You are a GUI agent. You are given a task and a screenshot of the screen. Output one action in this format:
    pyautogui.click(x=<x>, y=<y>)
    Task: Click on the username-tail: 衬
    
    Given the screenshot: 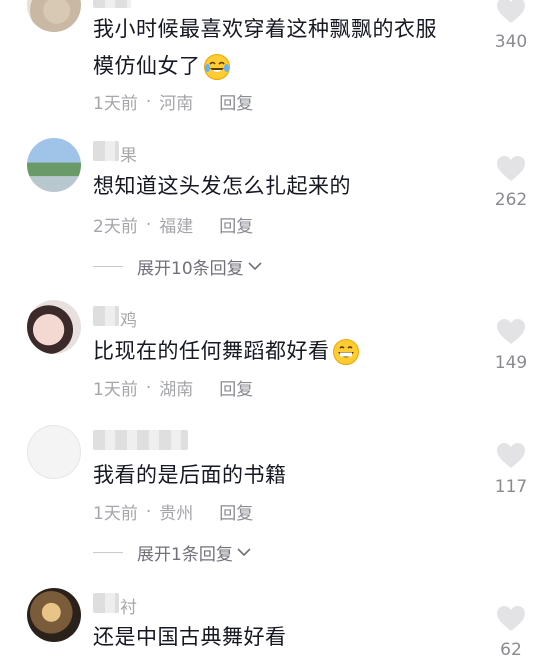 What is the action you would take?
    pyautogui.click(x=128, y=608)
    